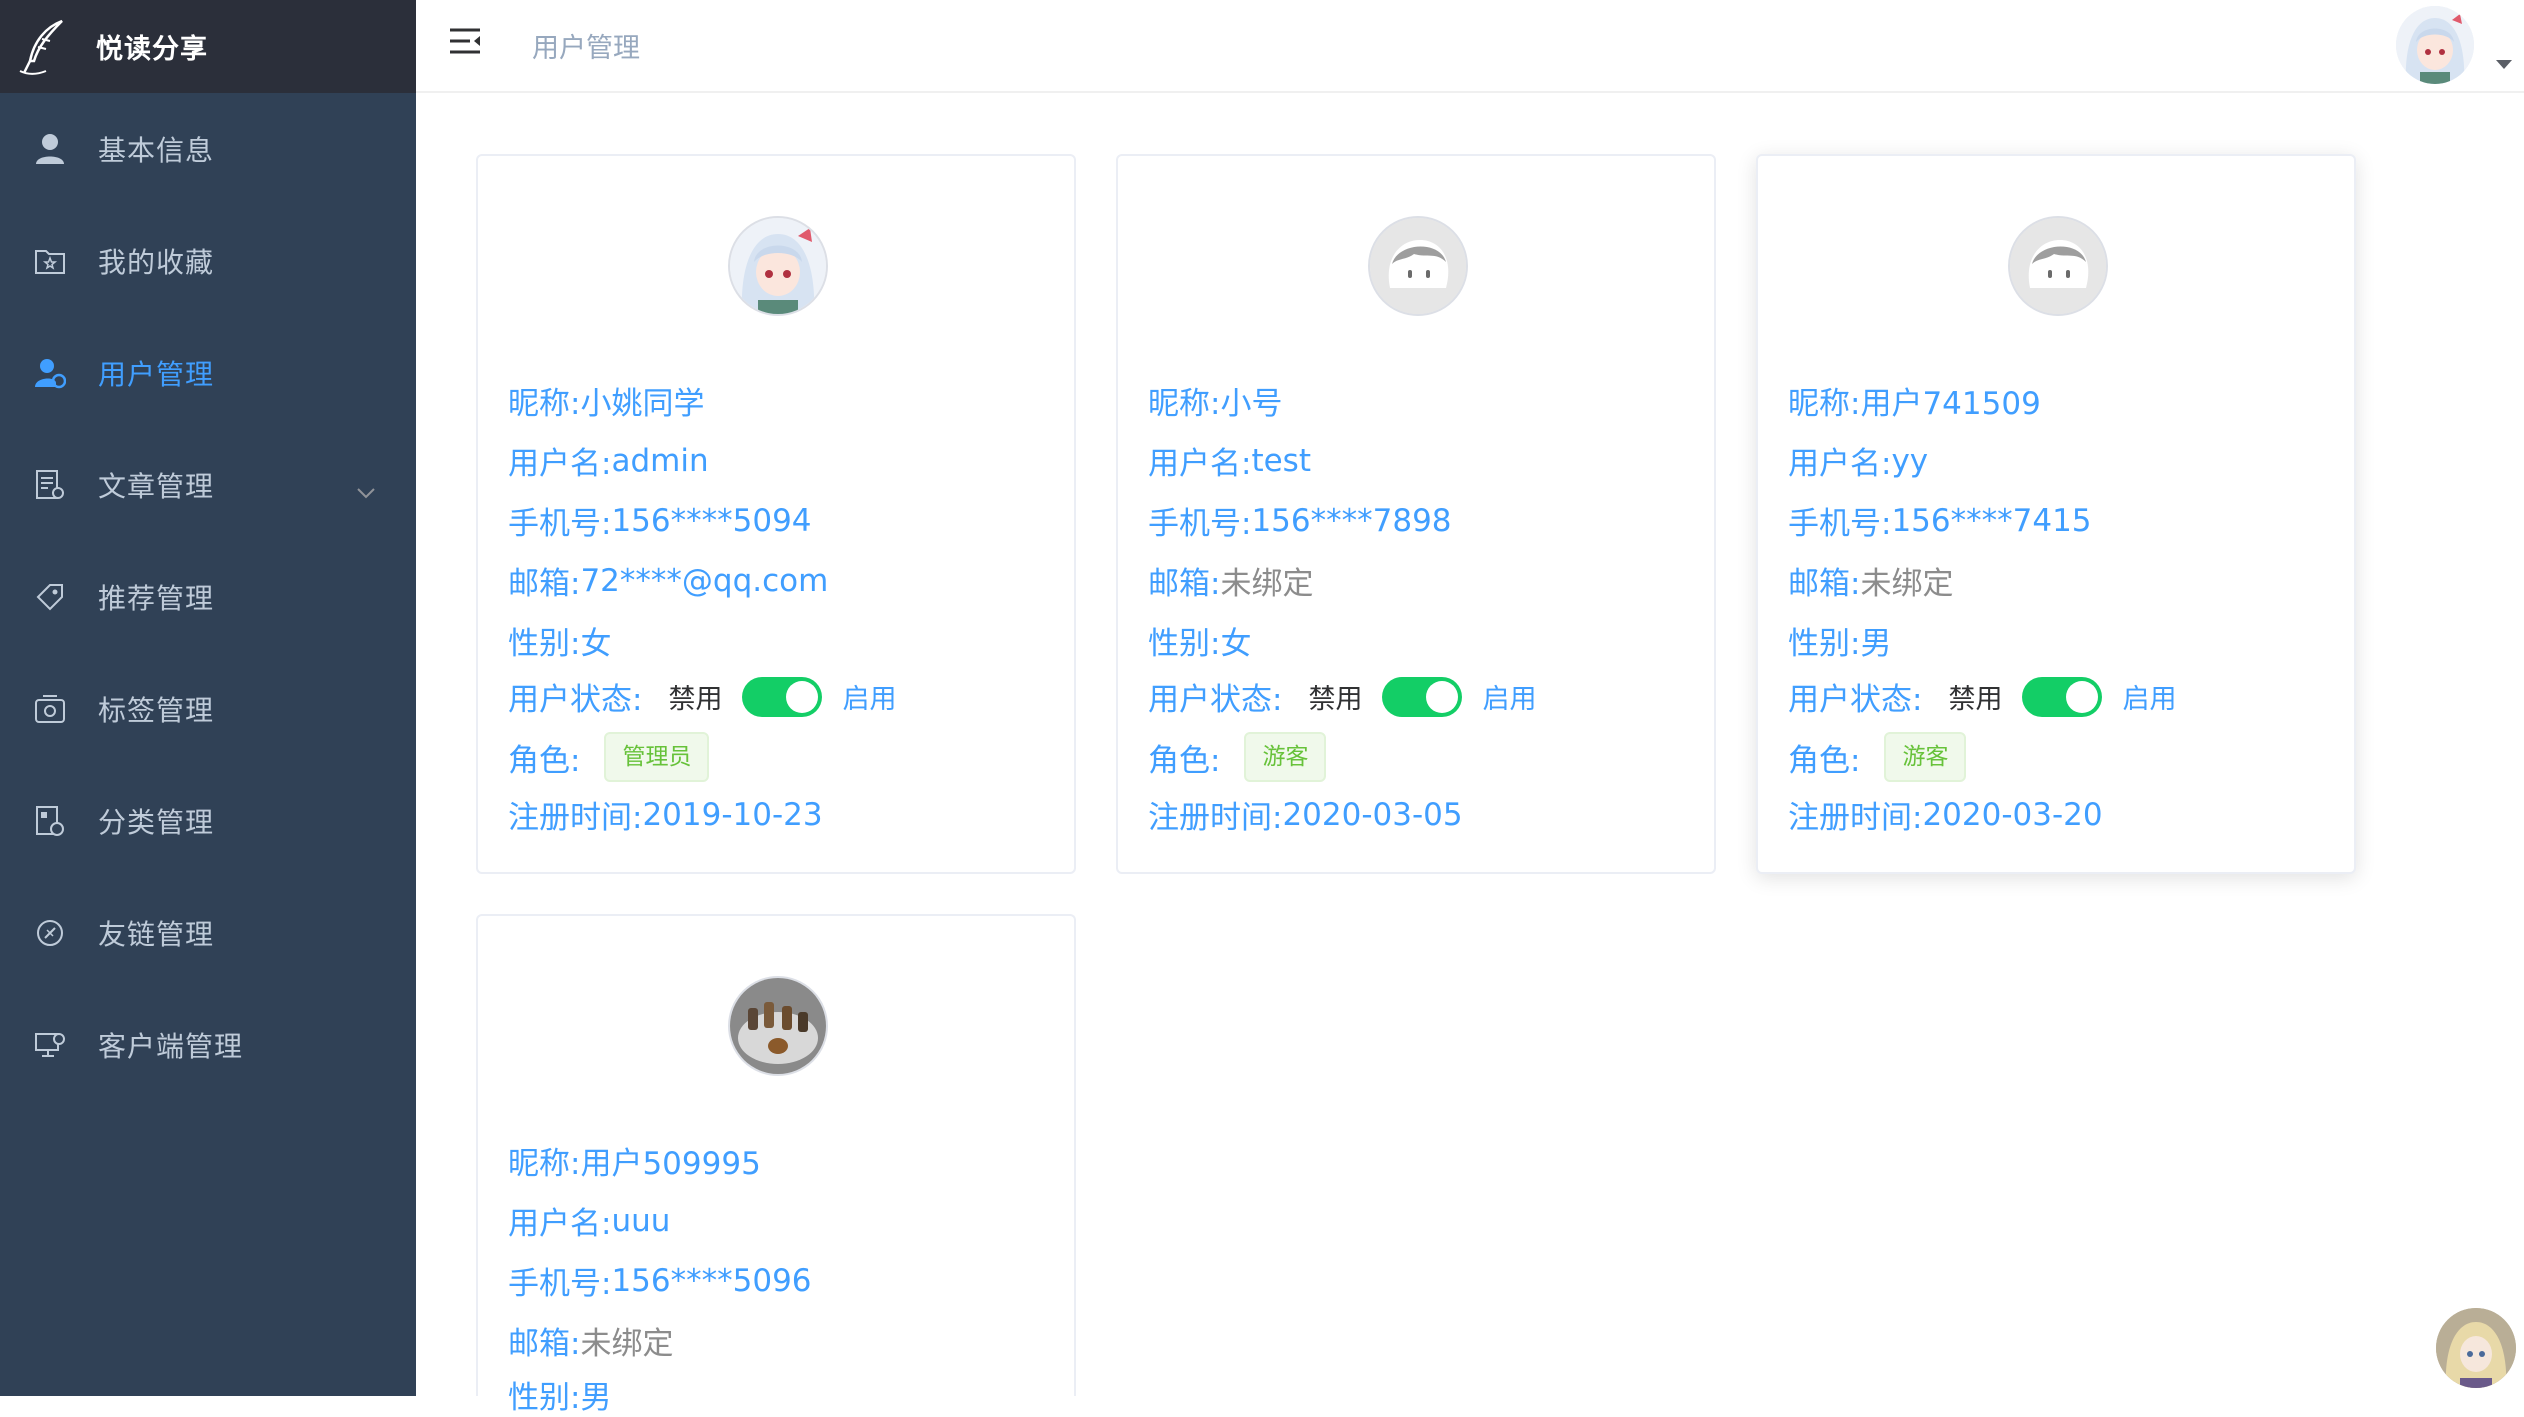 Image resolution: width=2524 pixels, height=1417 pixels. Describe the element at coordinates (1991, 520) in the screenshot. I see `phone-value: 156****7415` at that location.